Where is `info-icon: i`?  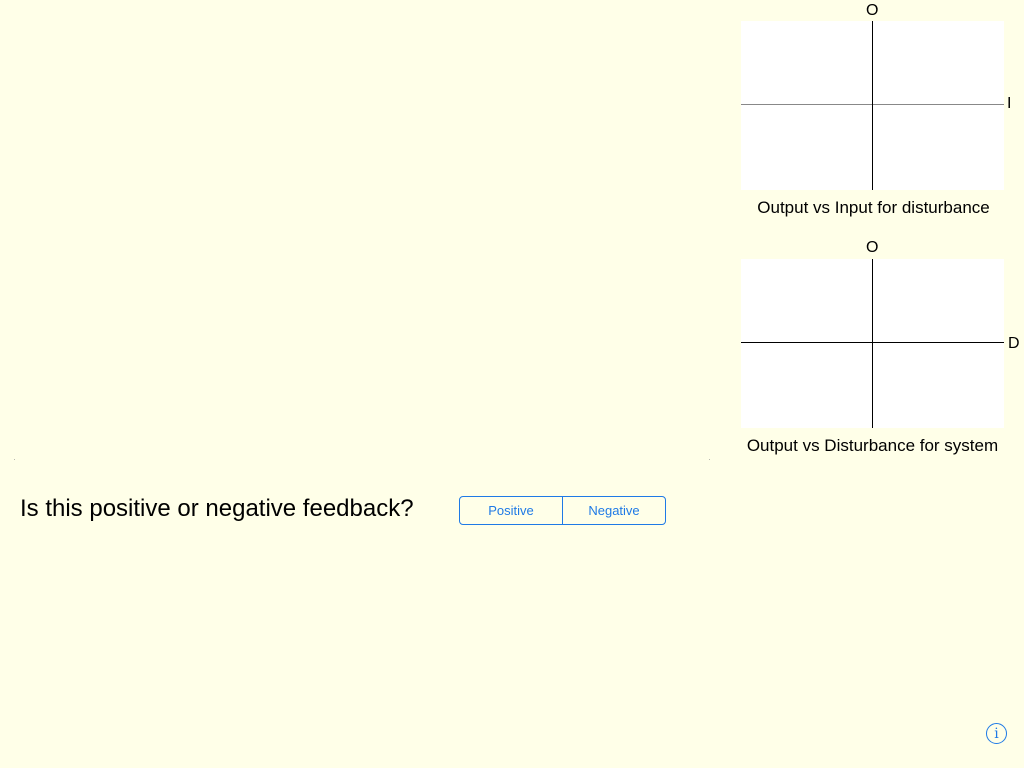 info-icon: i is located at coordinates (996, 733).